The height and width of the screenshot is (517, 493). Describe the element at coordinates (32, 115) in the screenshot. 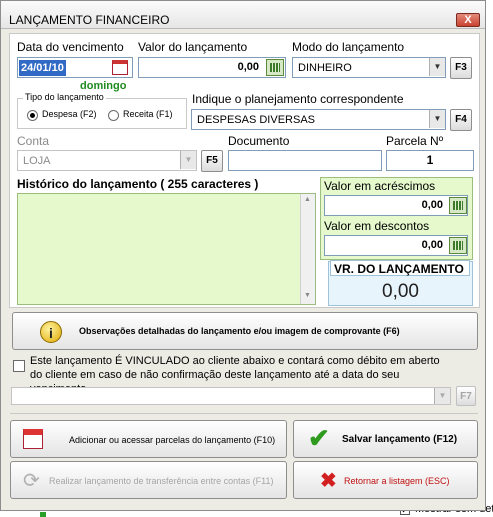

I see `expense-radio` at that location.